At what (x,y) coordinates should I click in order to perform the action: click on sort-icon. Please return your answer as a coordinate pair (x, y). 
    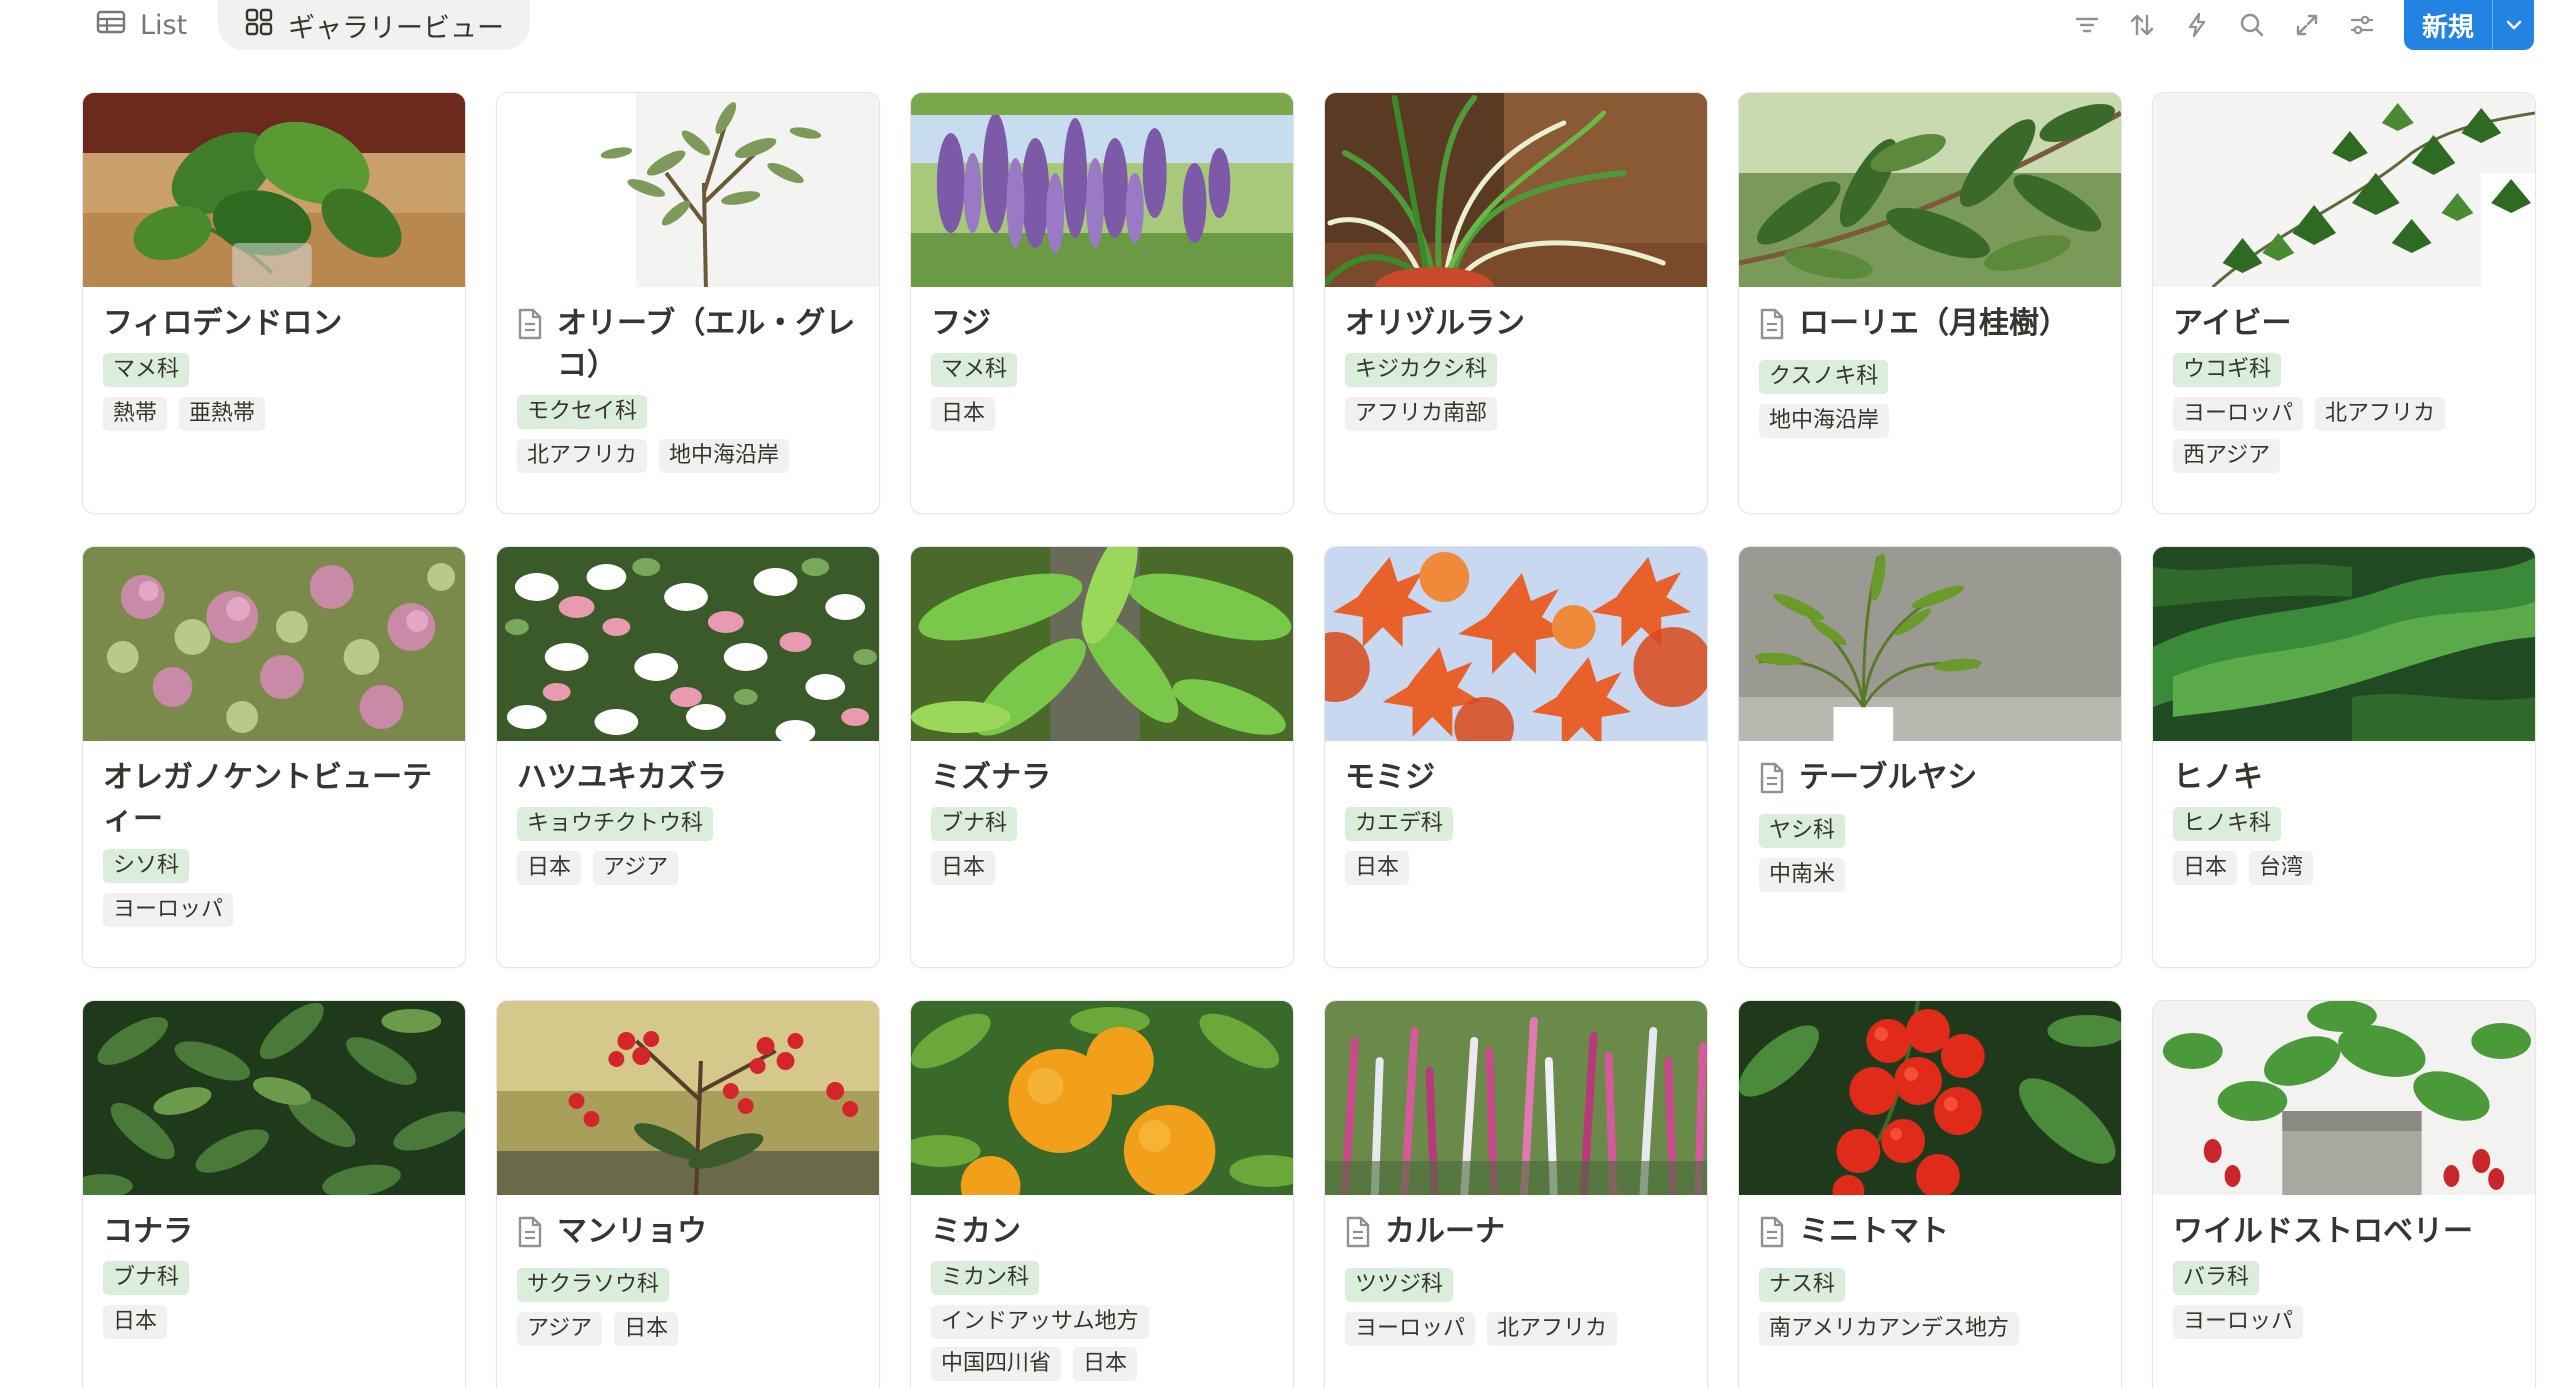
    Looking at the image, I should click on (2142, 25).